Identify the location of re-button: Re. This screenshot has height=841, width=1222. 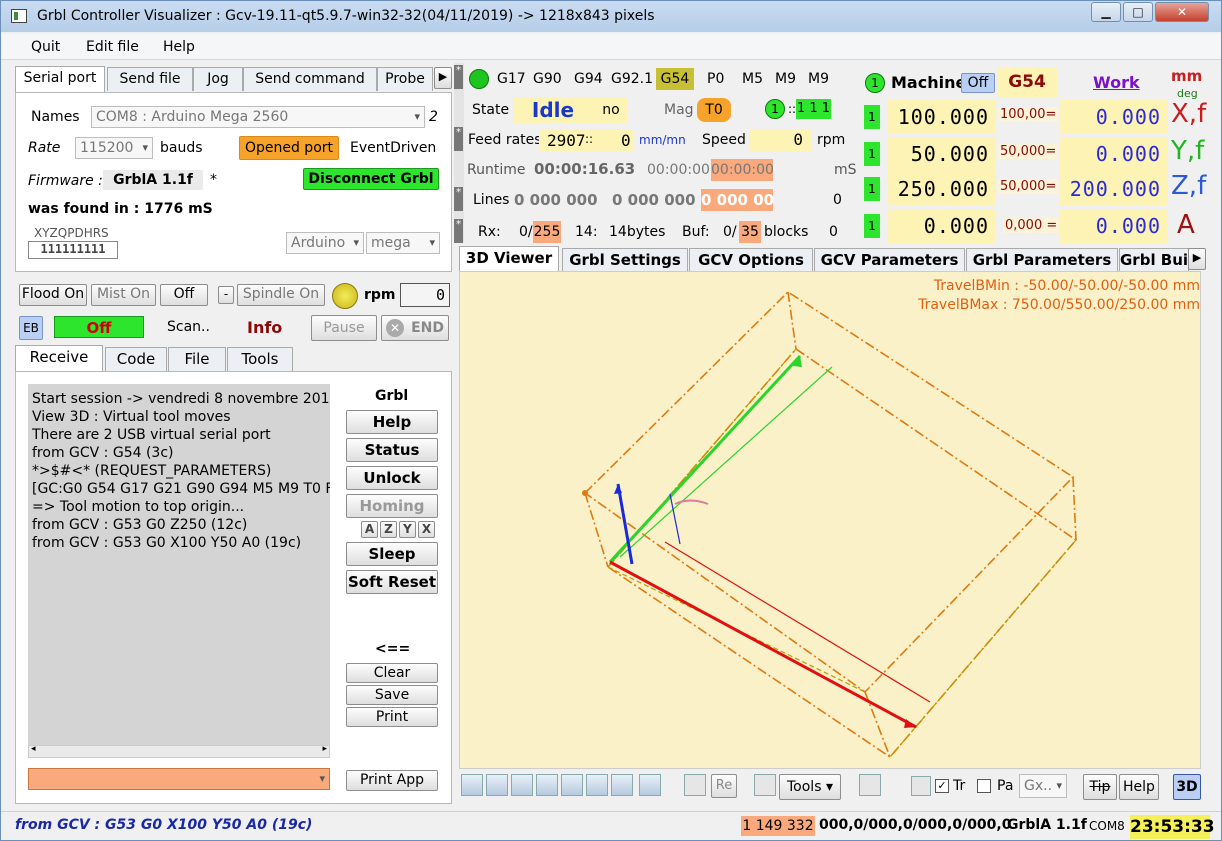
(724, 786).